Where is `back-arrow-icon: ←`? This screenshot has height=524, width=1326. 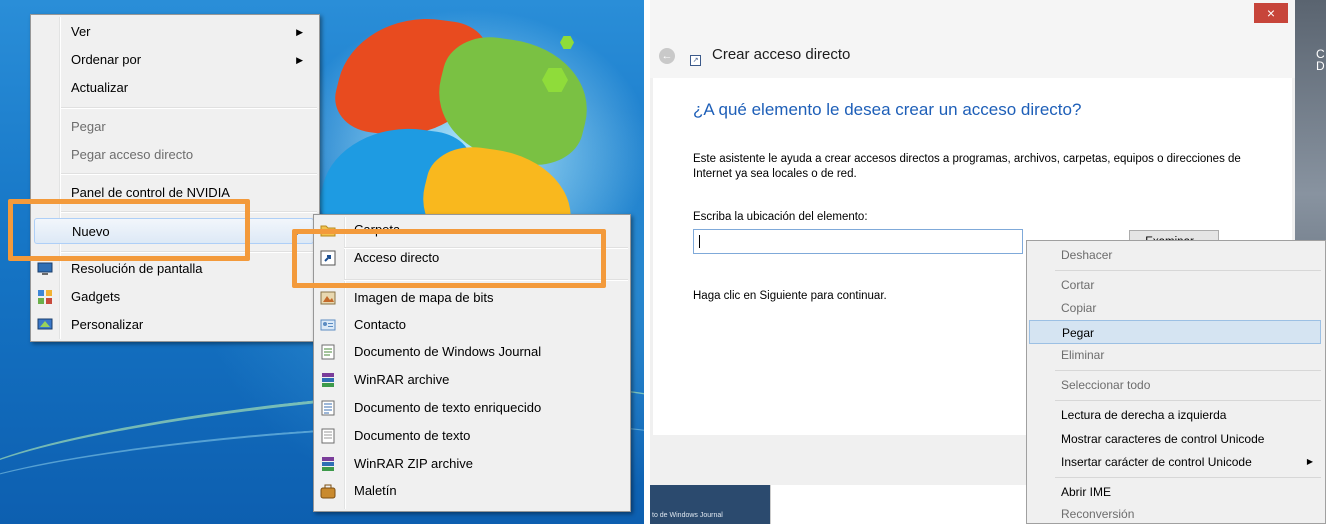
back-arrow-icon: ← is located at coordinates (667, 56).